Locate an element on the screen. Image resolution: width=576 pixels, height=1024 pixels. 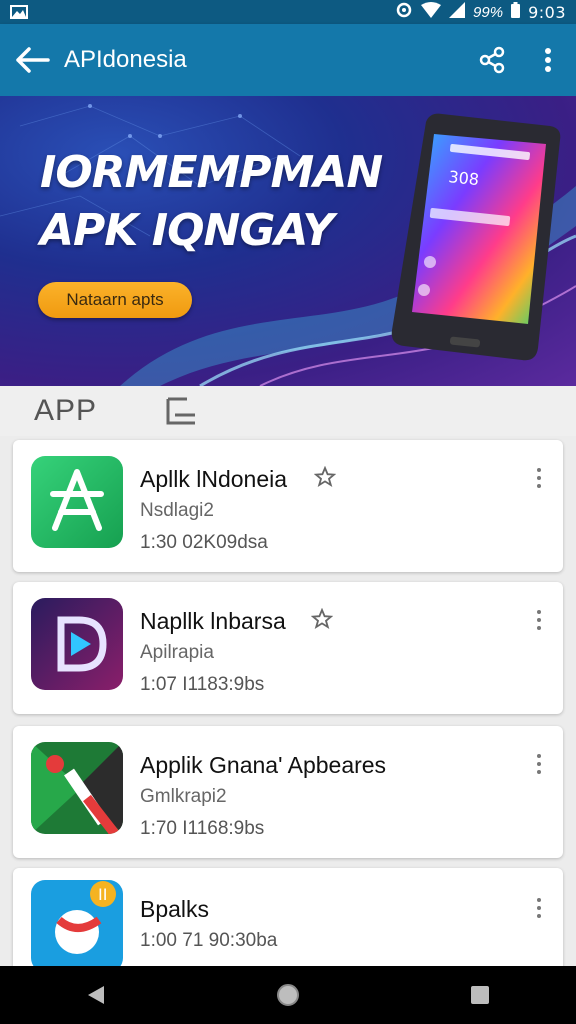
app-name: Napllk lnbarsa is located at coordinates (213, 621).